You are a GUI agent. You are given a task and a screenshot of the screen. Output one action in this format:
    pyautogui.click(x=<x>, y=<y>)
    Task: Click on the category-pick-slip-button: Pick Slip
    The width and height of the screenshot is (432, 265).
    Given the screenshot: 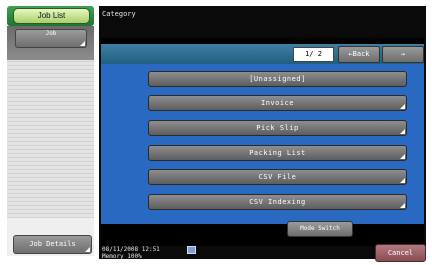 What is the action you would take?
    pyautogui.click(x=277, y=128)
    